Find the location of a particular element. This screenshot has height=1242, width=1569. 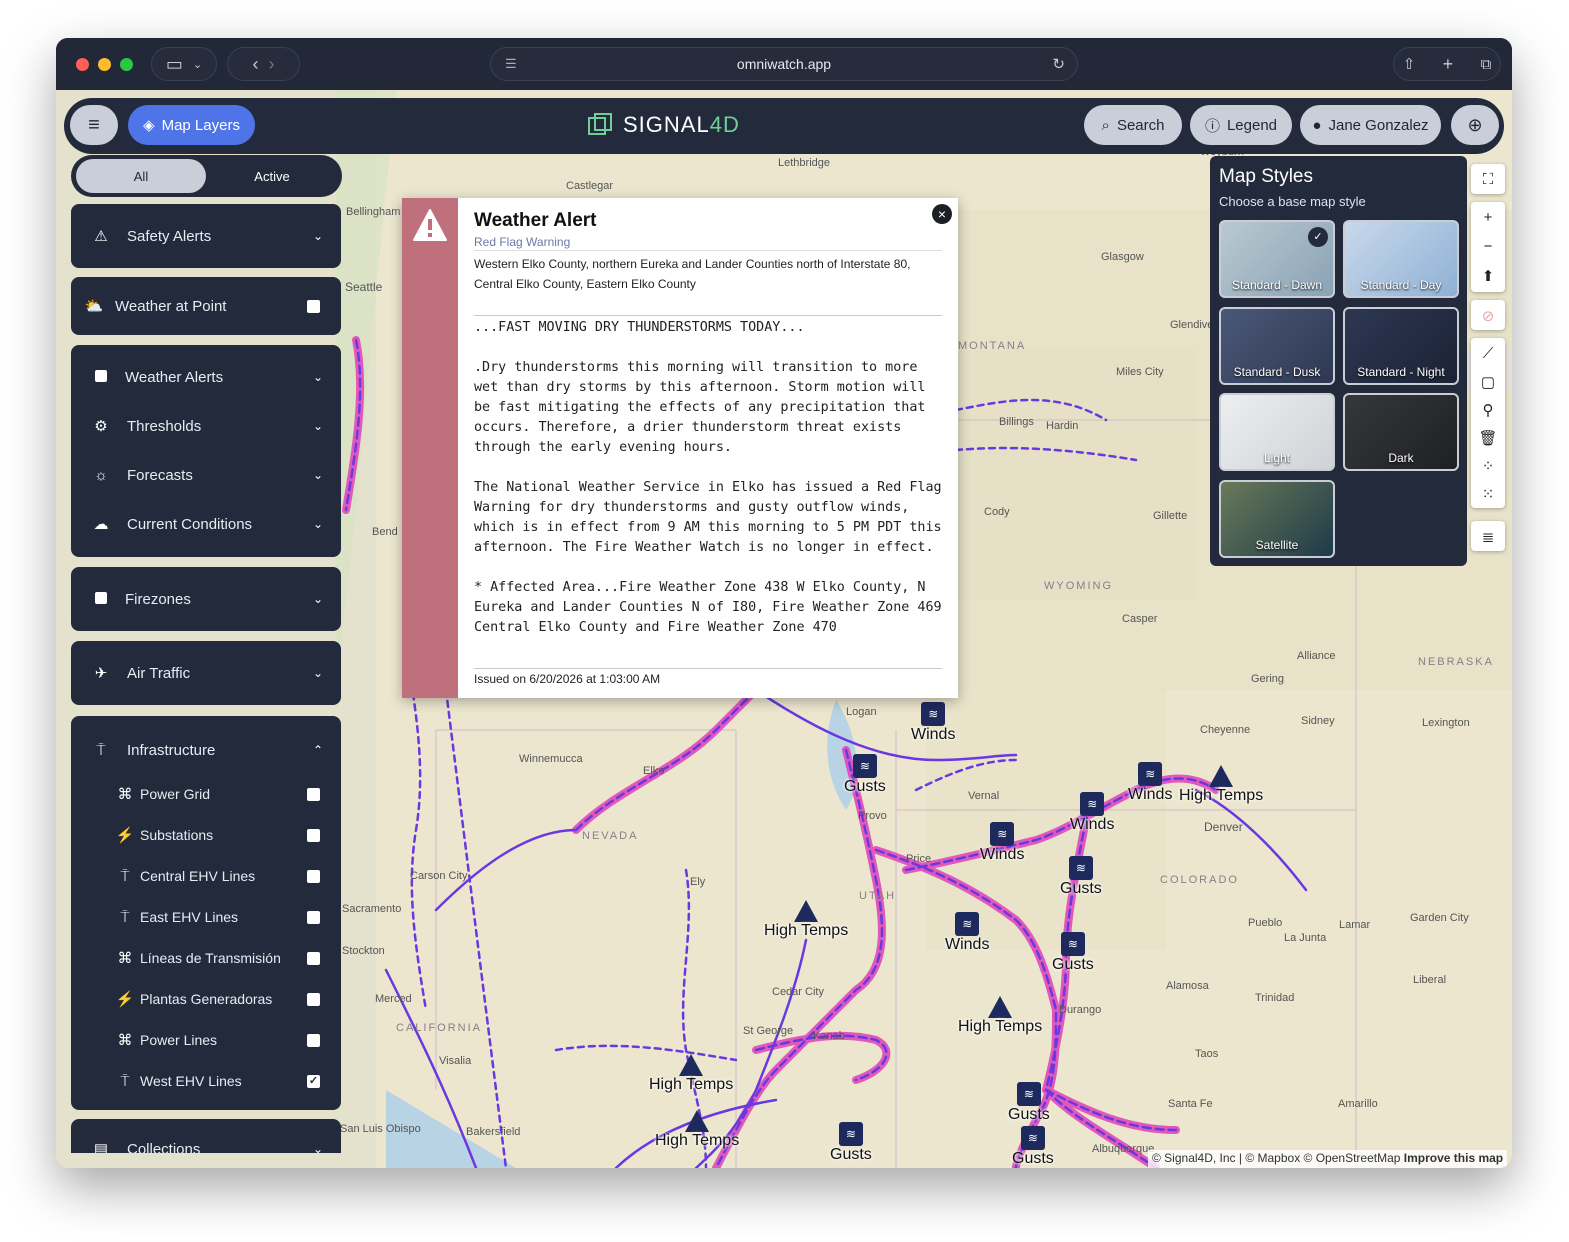

map-label: Stockton is located at coordinates (363, 951).